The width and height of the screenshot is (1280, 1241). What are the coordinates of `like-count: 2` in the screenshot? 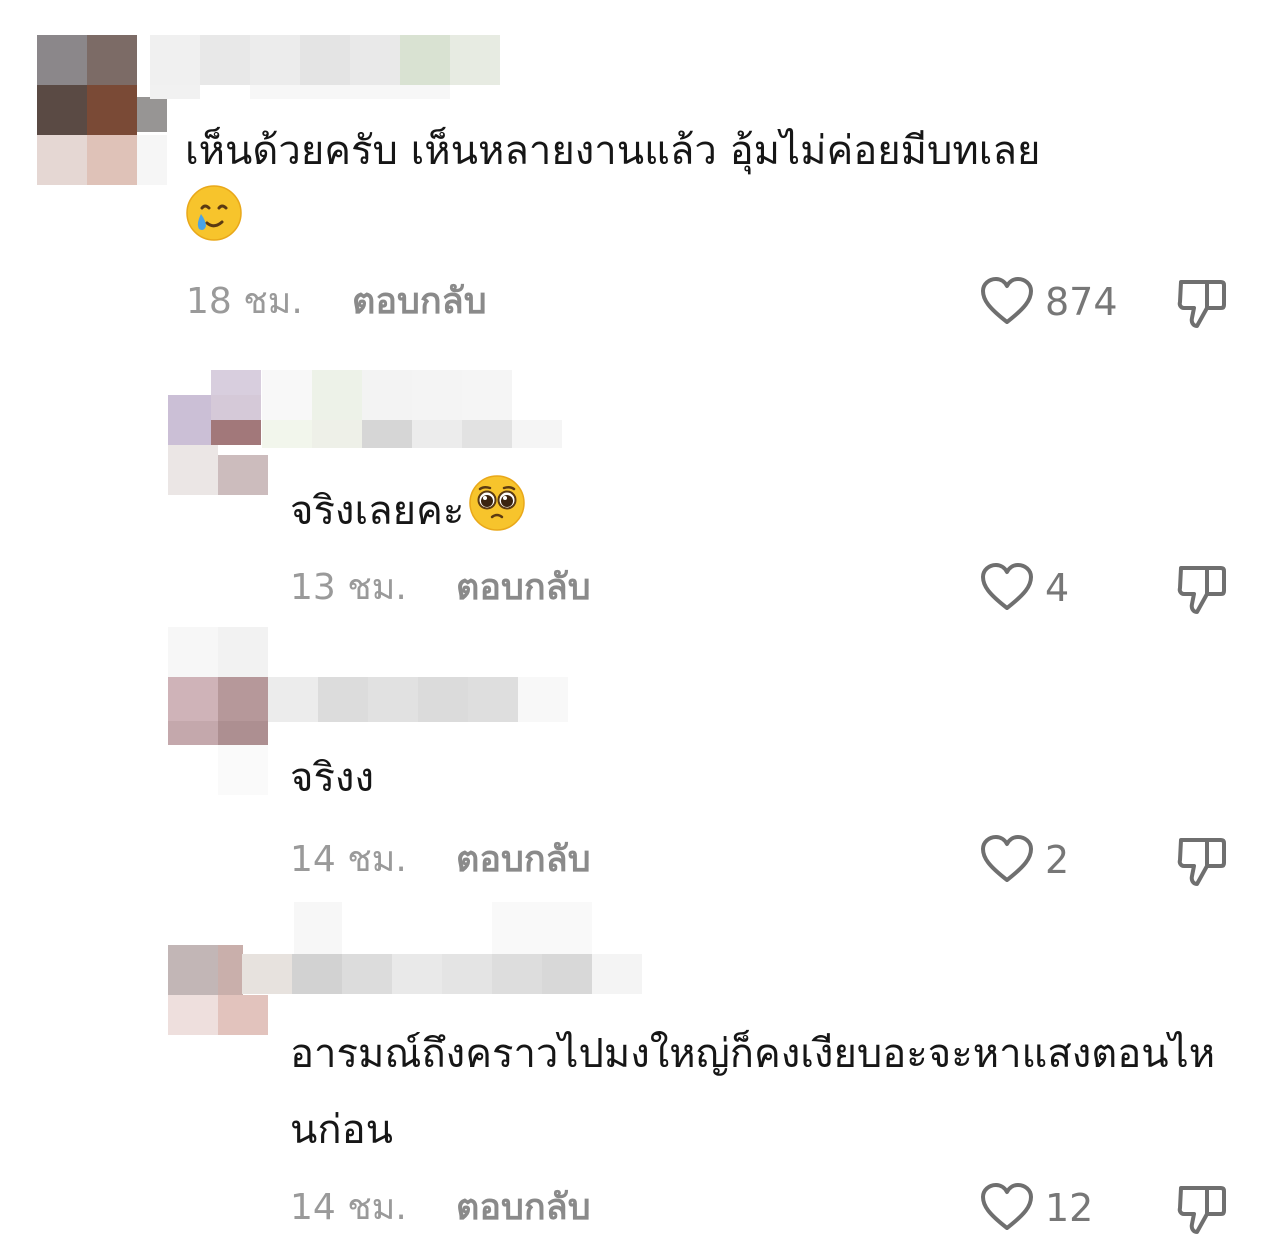 It's located at (1057, 860).